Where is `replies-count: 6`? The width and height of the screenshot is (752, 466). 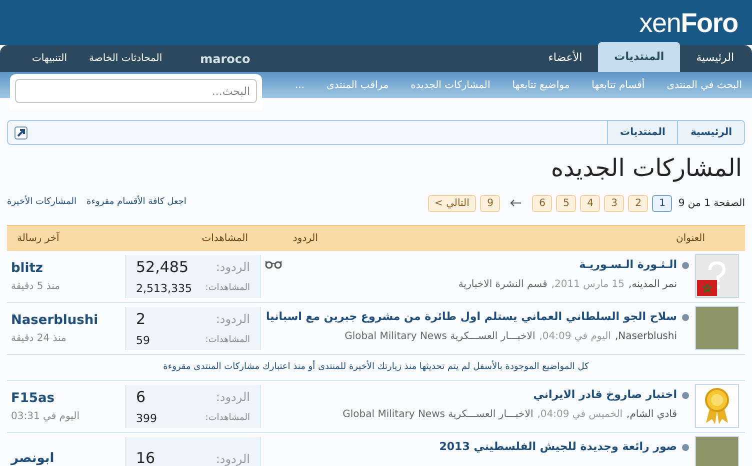 replies-count: 6 is located at coordinates (141, 397).